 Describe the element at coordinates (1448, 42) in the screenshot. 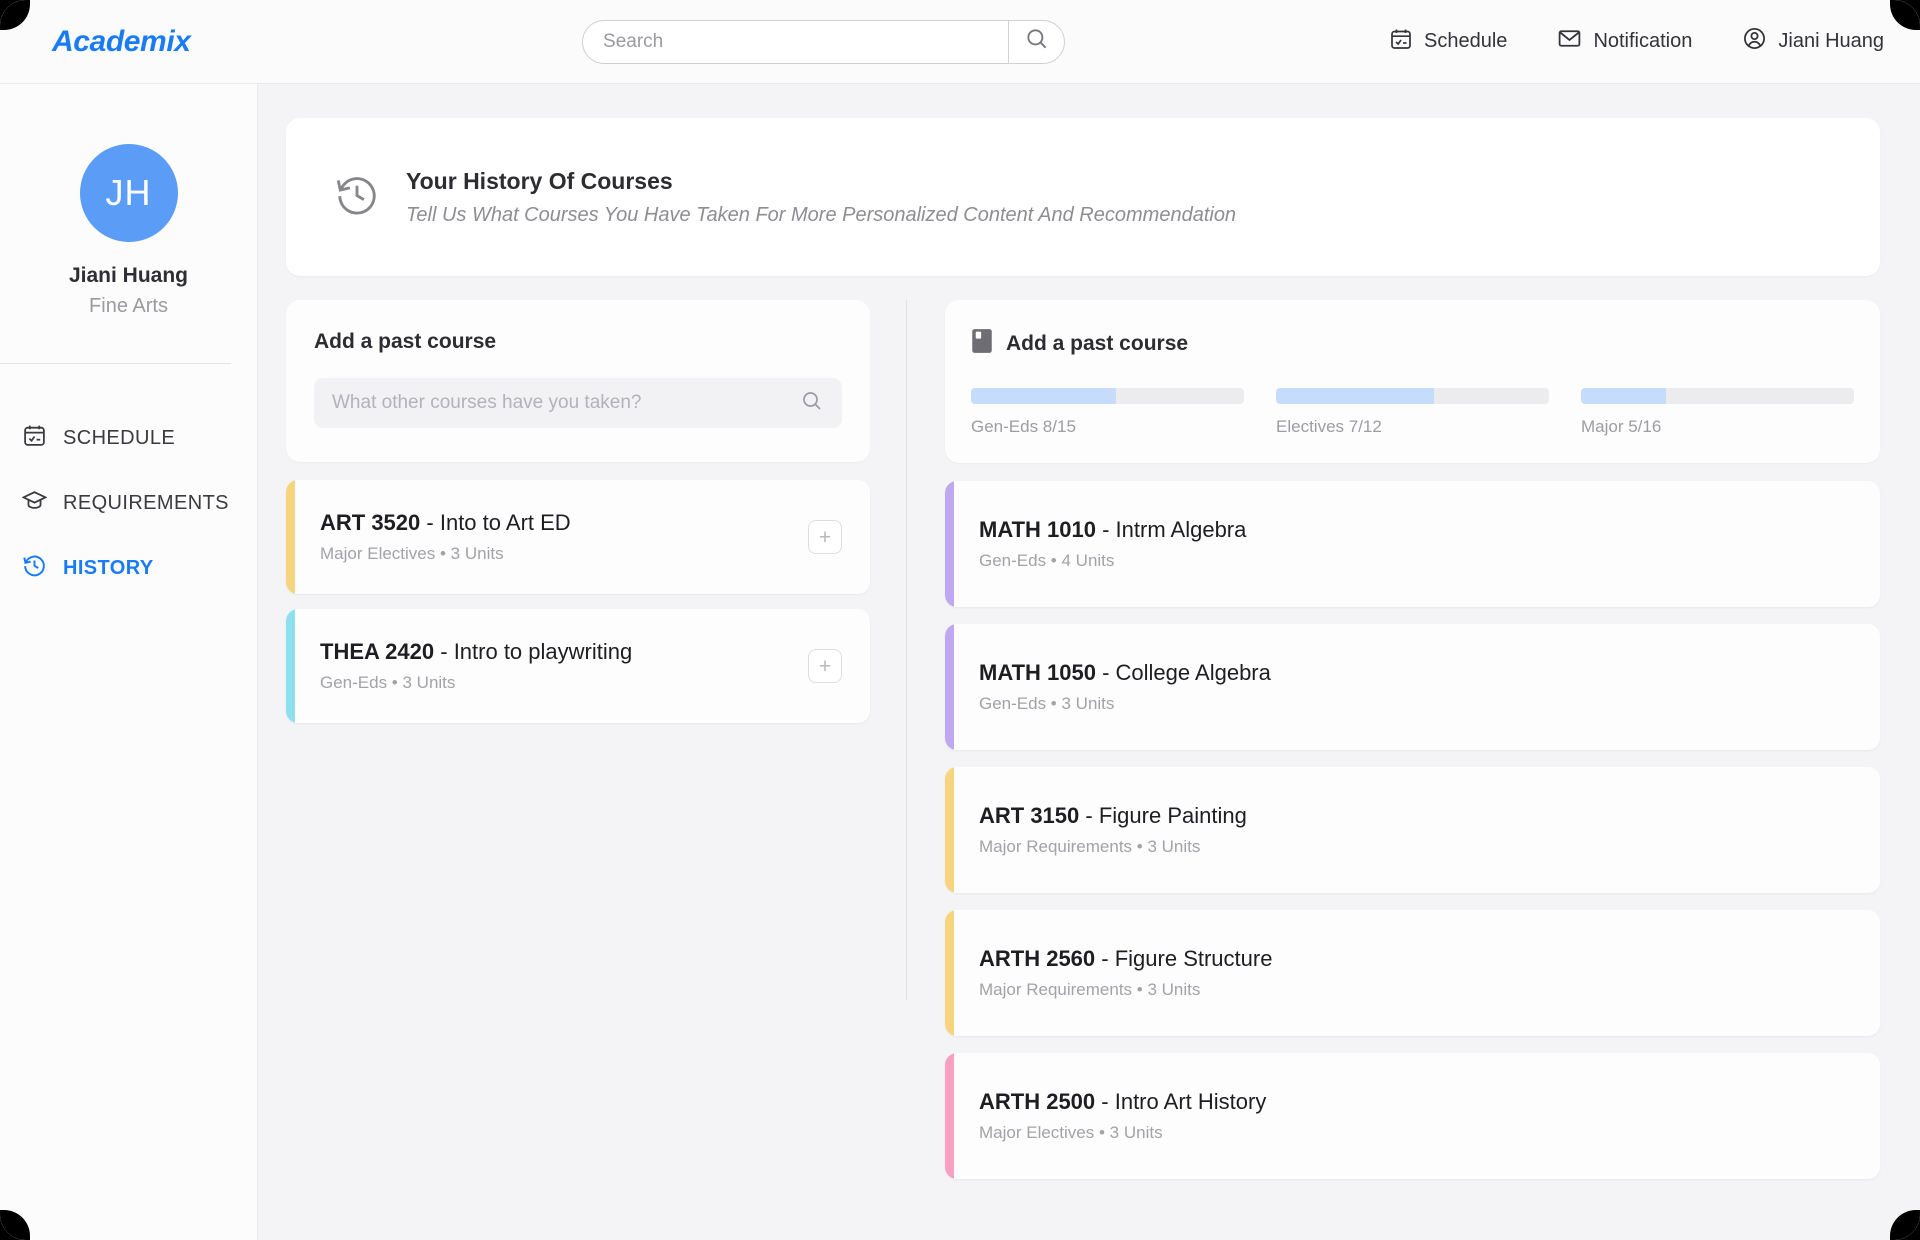

I see `nav-schedule: Schedule` at that location.